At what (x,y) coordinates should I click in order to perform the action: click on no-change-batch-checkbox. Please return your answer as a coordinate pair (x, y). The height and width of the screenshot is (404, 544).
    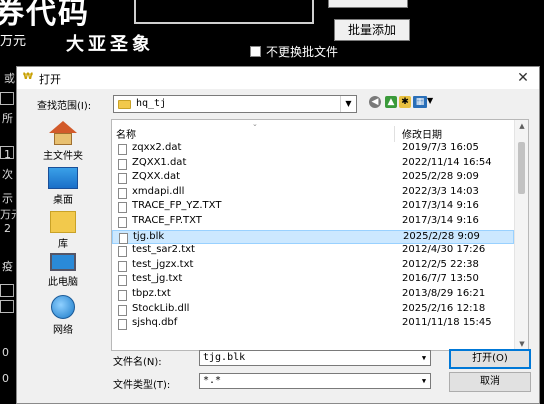
    Looking at the image, I should click on (255, 51).